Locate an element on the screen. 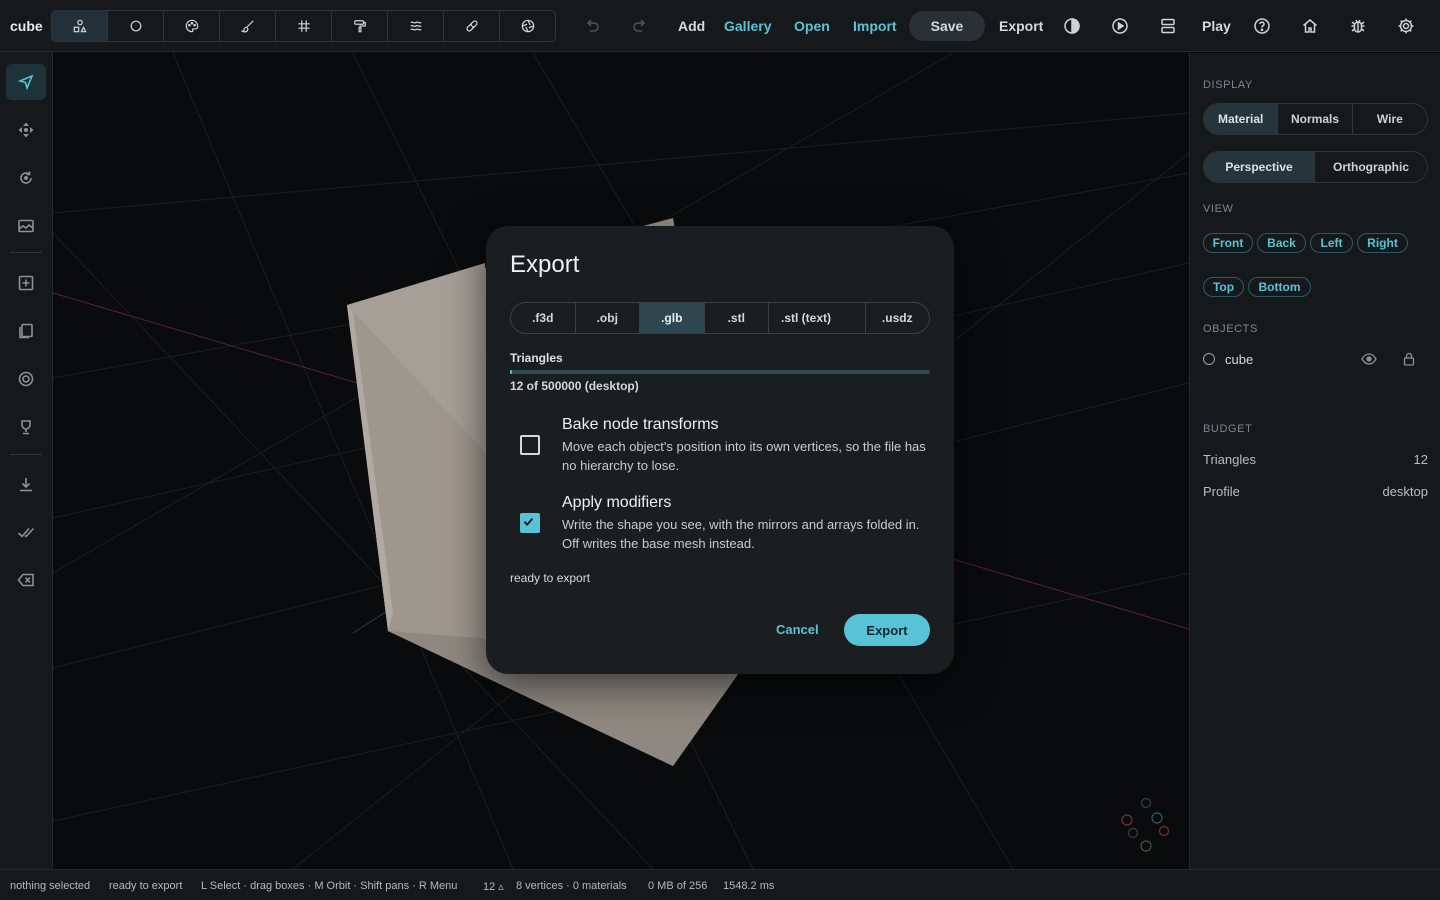 The image size is (1440, 900). bake-transforms-checkbox is located at coordinates (530, 445).